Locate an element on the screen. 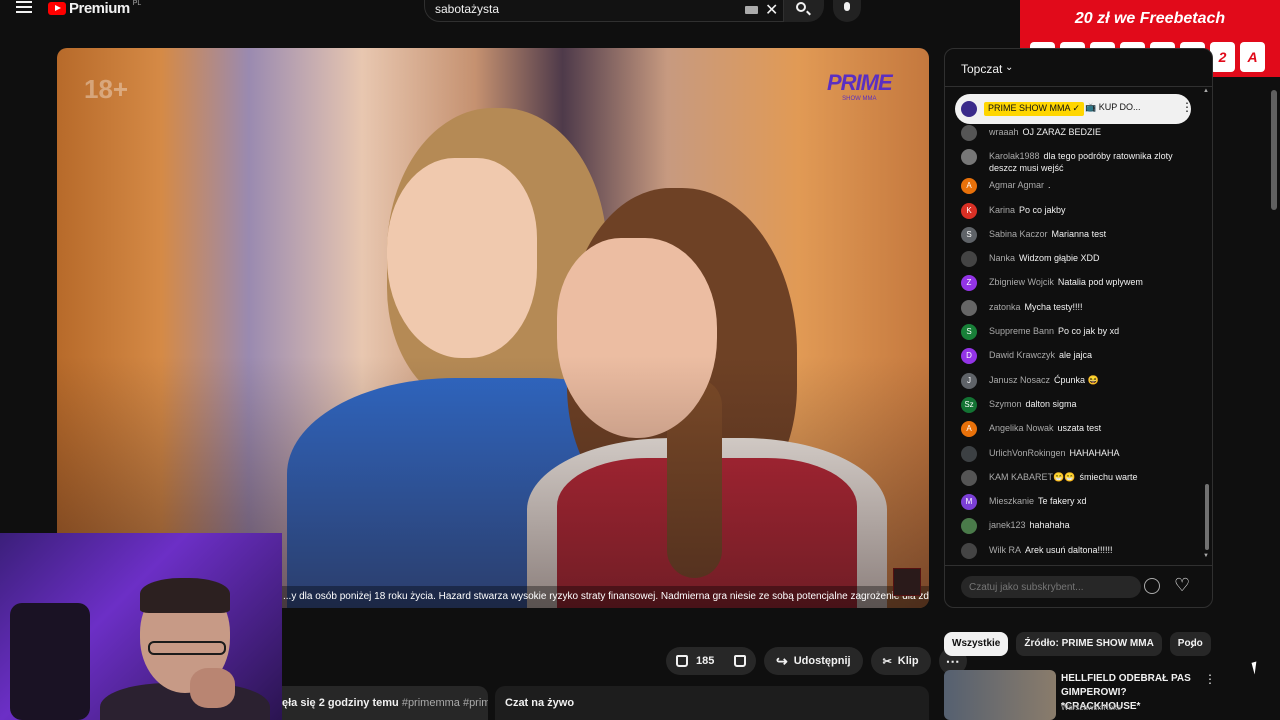 Image resolution: width=1280 pixels, height=720 pixels. logo-sub: SHOW MMA is located at coordinates (859, 99).